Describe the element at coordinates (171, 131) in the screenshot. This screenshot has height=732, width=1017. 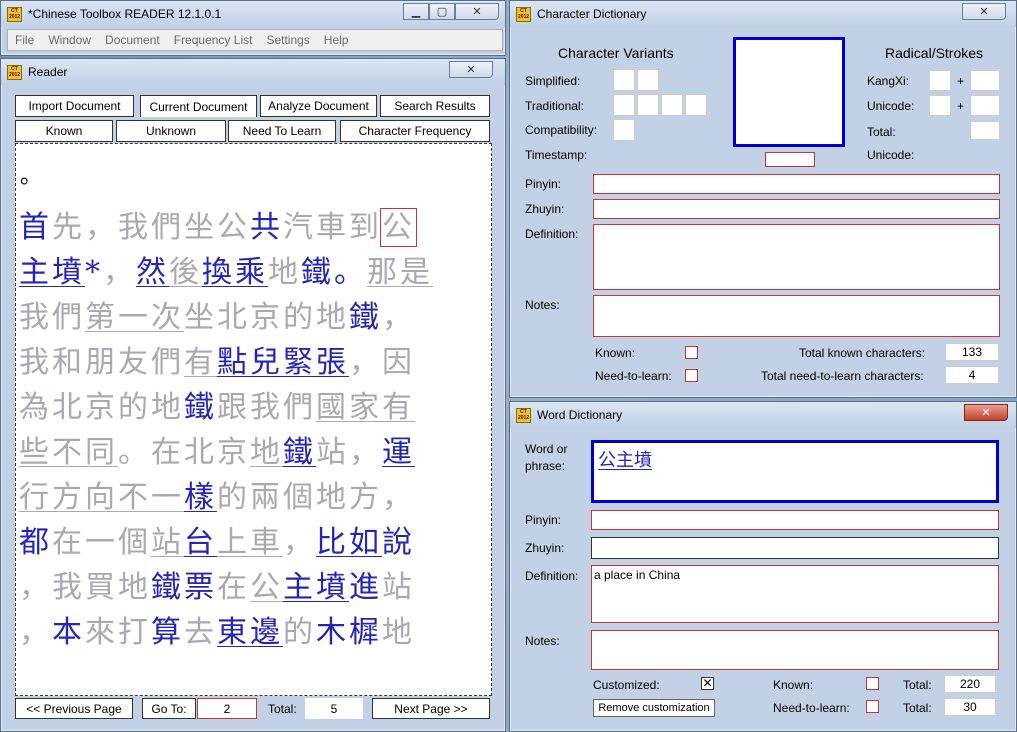
I see `tab-unknown: Unknown` at that location.